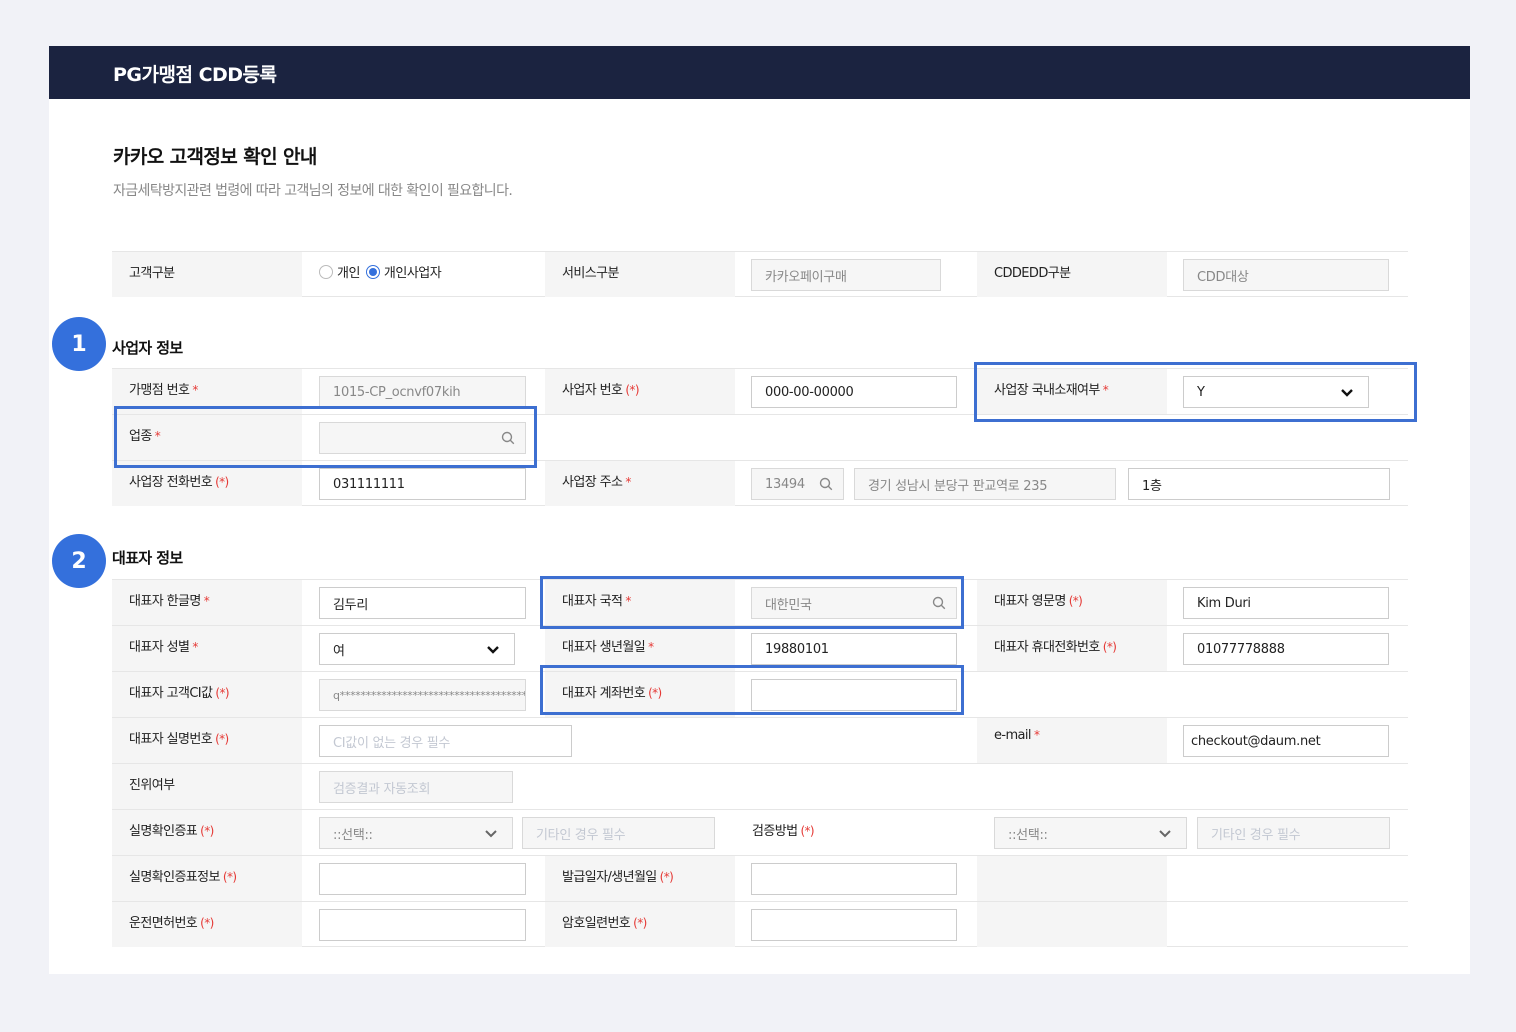 The height and width of the screenshot is (1032, 1516). What do you see at coordinates (207, 786) in the screenshot?
I see `authenticity-label: 진위여부` at bounding box center [207, 786].